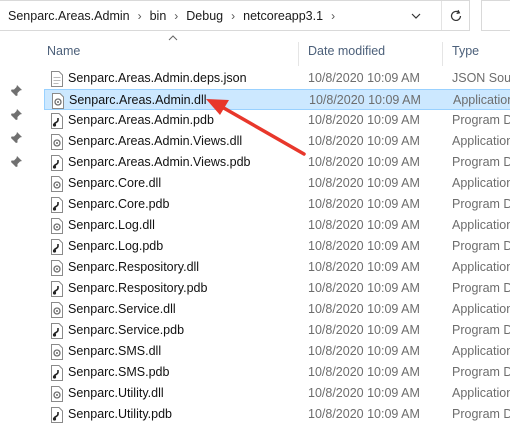 This screenshot has width=510, height=440. Describe the element at coordinates (155, 141) in the screenshot. I see `file-name: Senparc.Areas.Admin.Views.dll` at that location.